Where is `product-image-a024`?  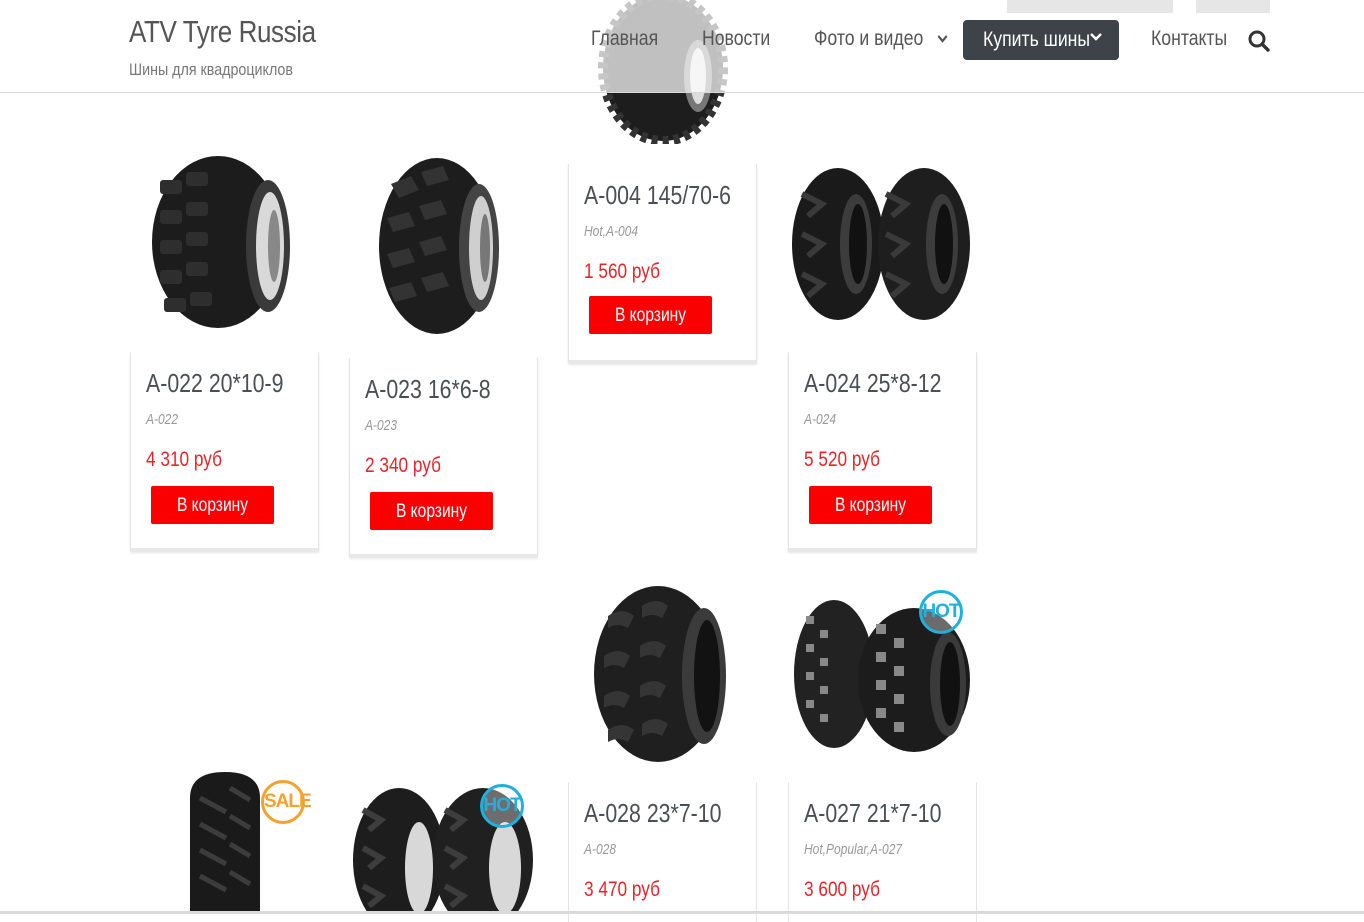 product-image-a024 is located at coordinates (882, 244).